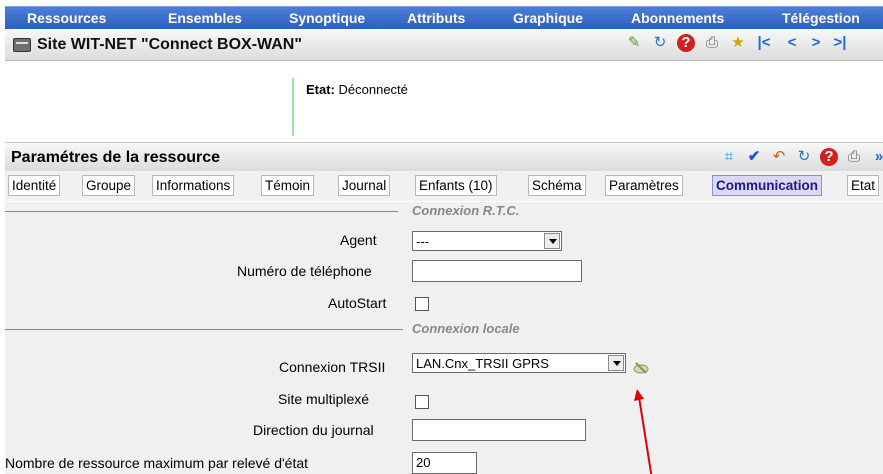 This screenshot has width=883, height=474. I want to click on menu-abonnements: Abonnements, so click(677, 18).